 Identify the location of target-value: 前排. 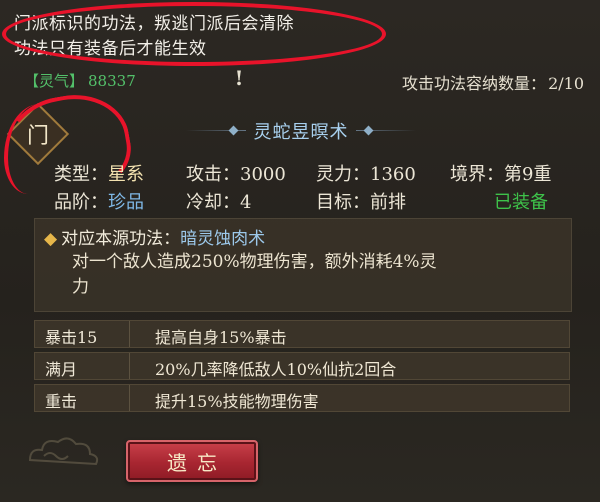
(388, 202).